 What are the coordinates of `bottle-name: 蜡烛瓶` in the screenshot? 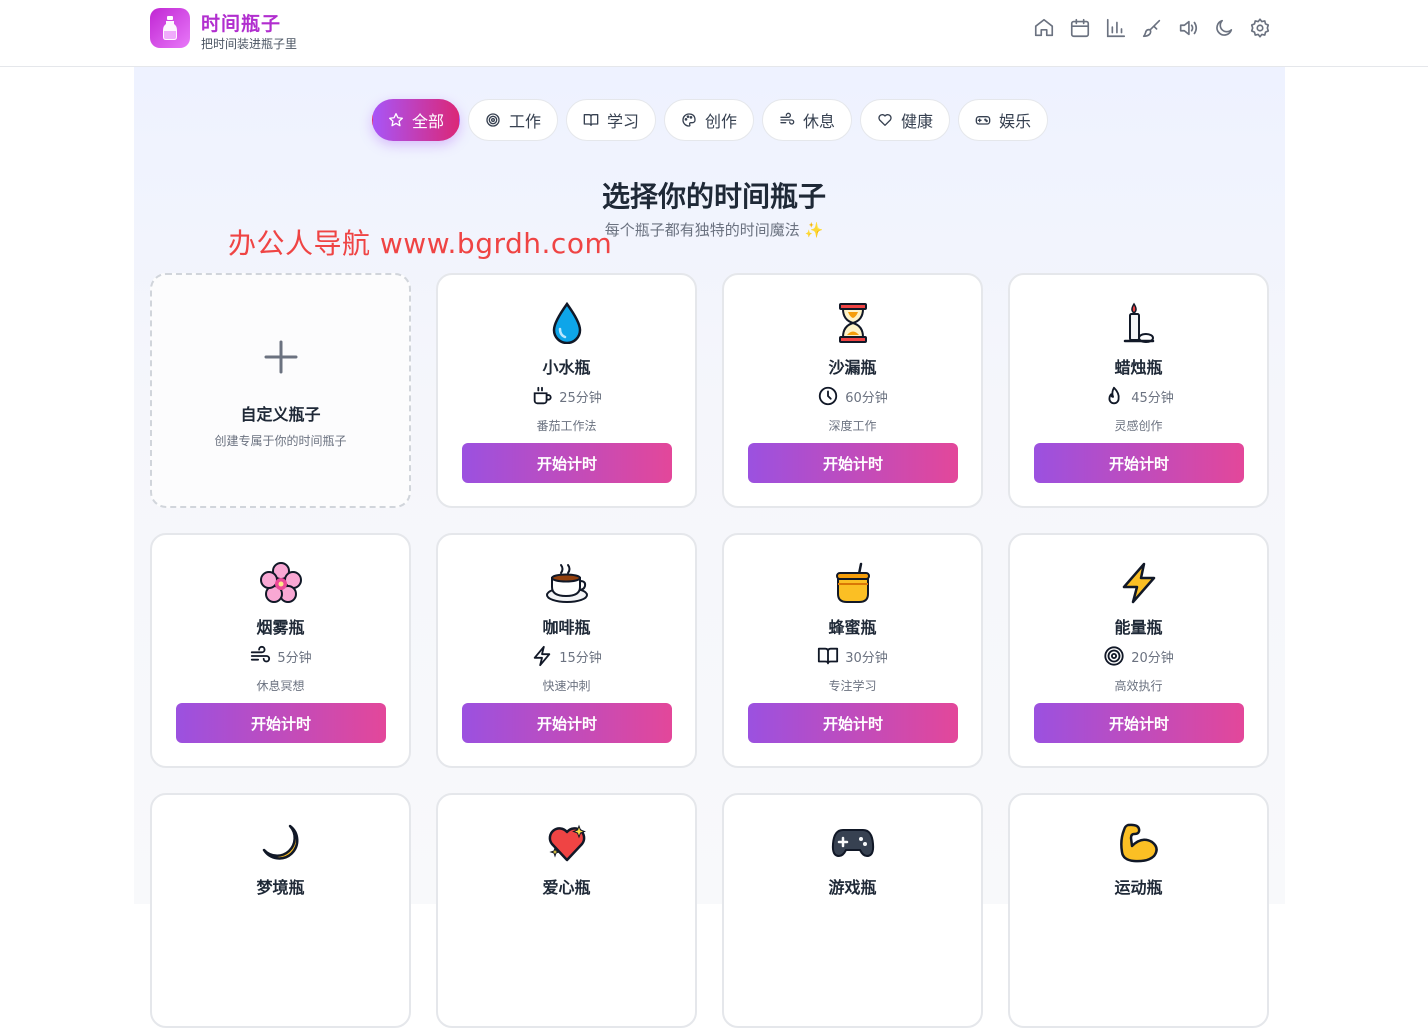 It's located at (1138, 367).